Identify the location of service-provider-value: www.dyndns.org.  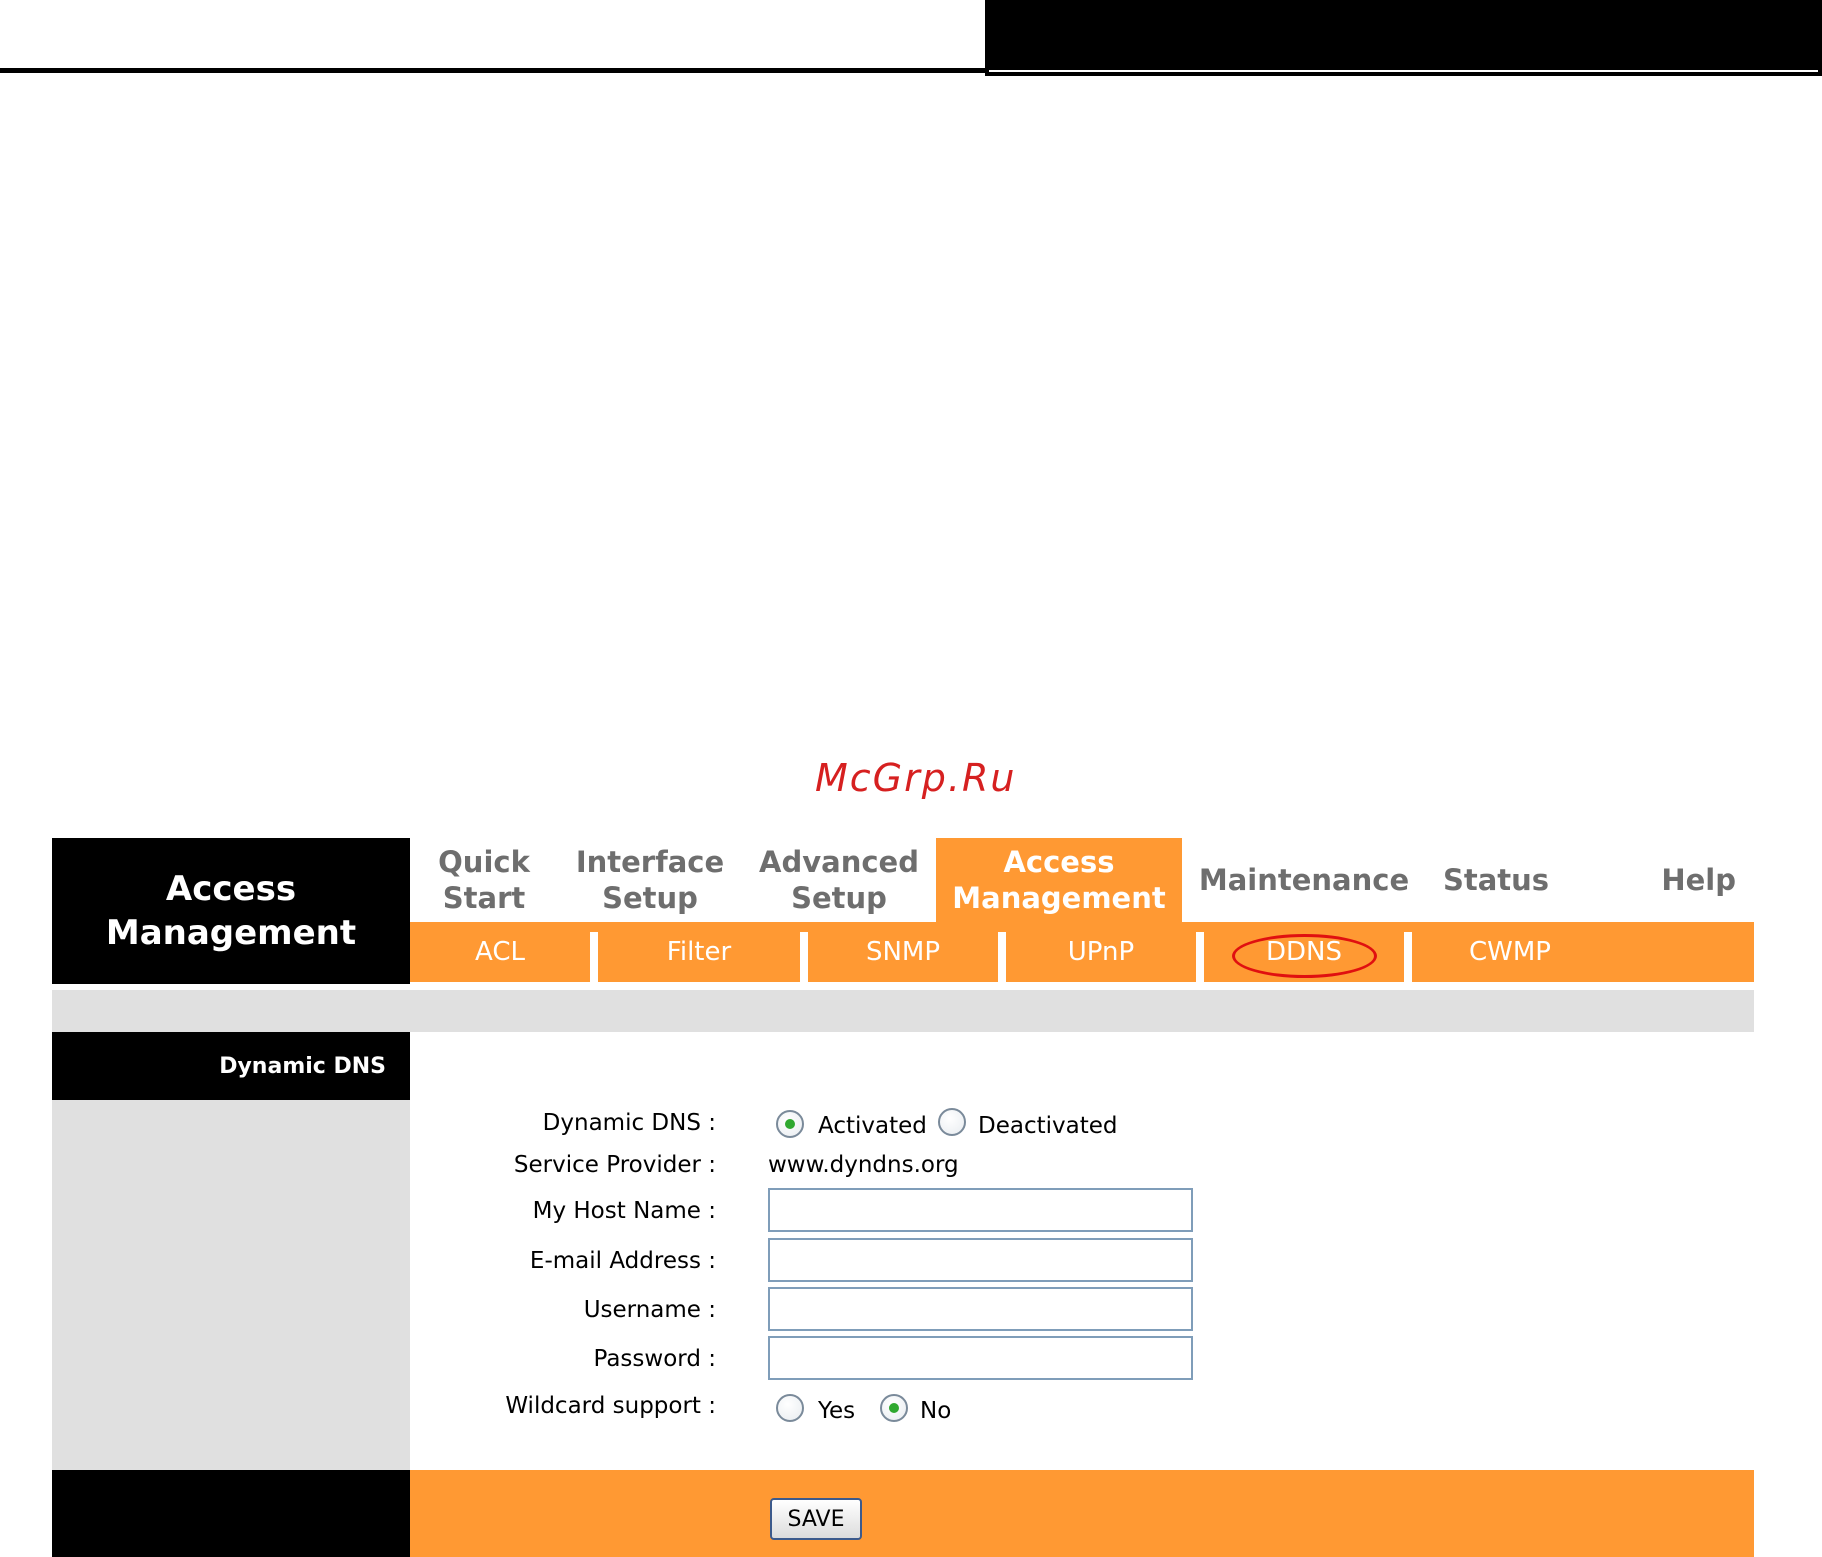
(863, 1165).